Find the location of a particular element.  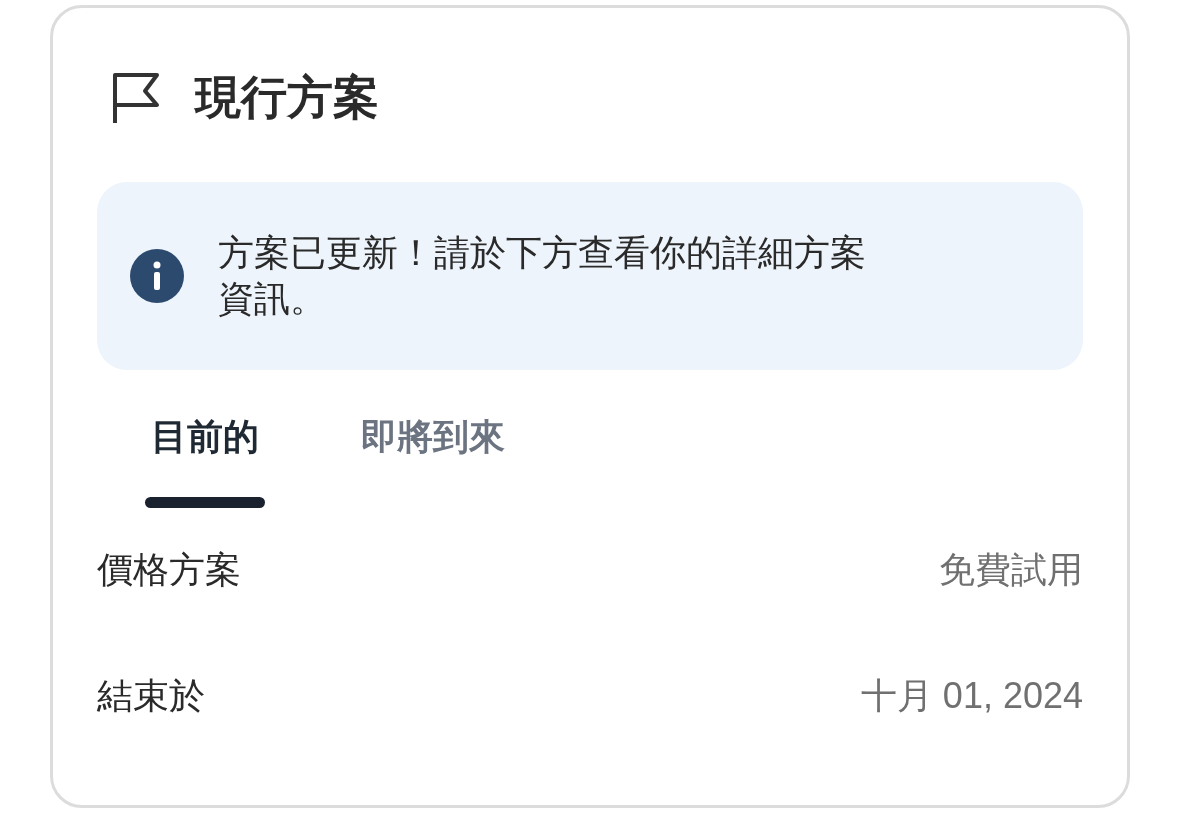

tab: 目前的 is located at coordinates (205, 461).